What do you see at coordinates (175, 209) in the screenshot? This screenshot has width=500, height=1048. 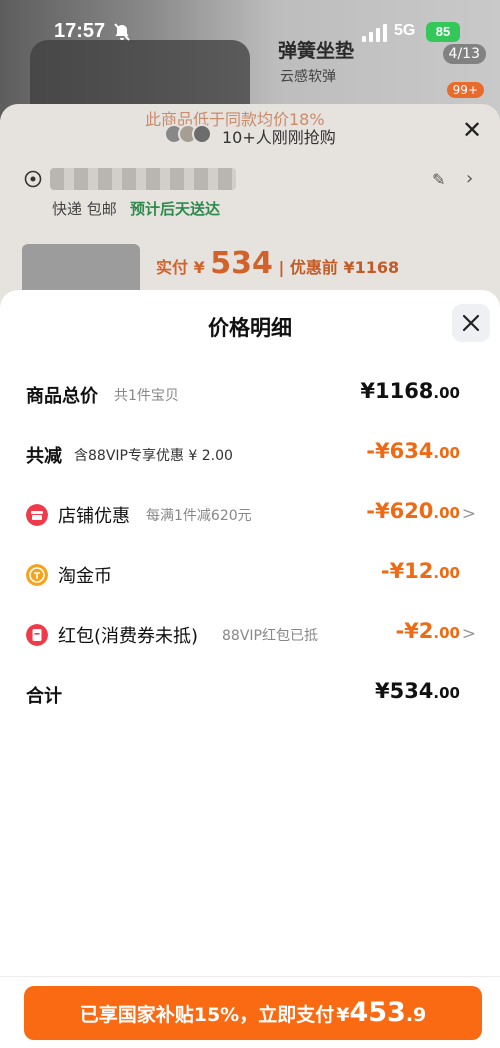 I see `delivery-estimate: 预计后天送达` at bounding box center [175, 209].